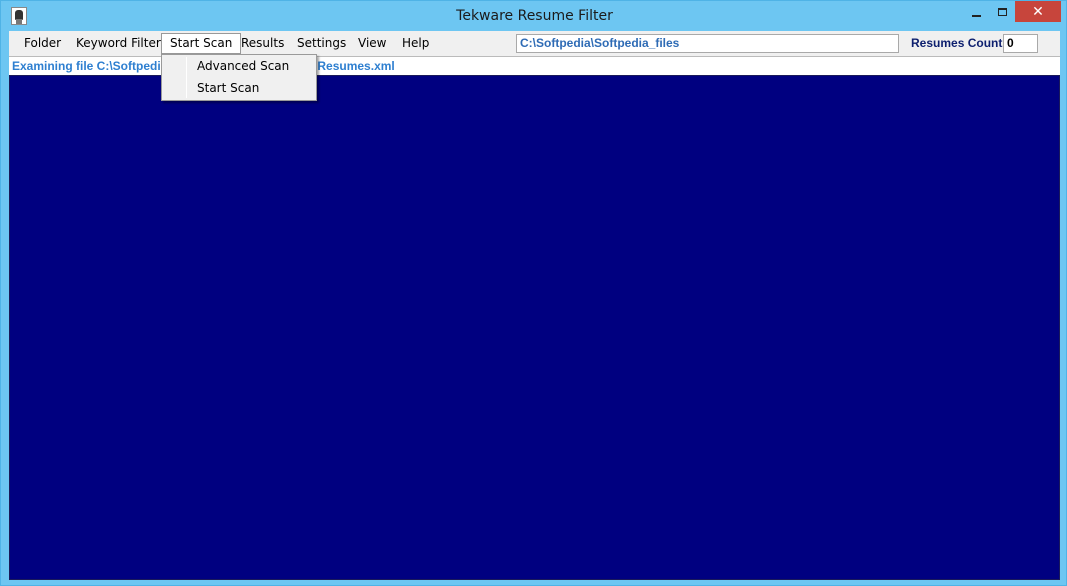 Image resolution: width=1067 pixels, height=586 pixels. I want to click on menu-folder: Folder, so click(42, 43).